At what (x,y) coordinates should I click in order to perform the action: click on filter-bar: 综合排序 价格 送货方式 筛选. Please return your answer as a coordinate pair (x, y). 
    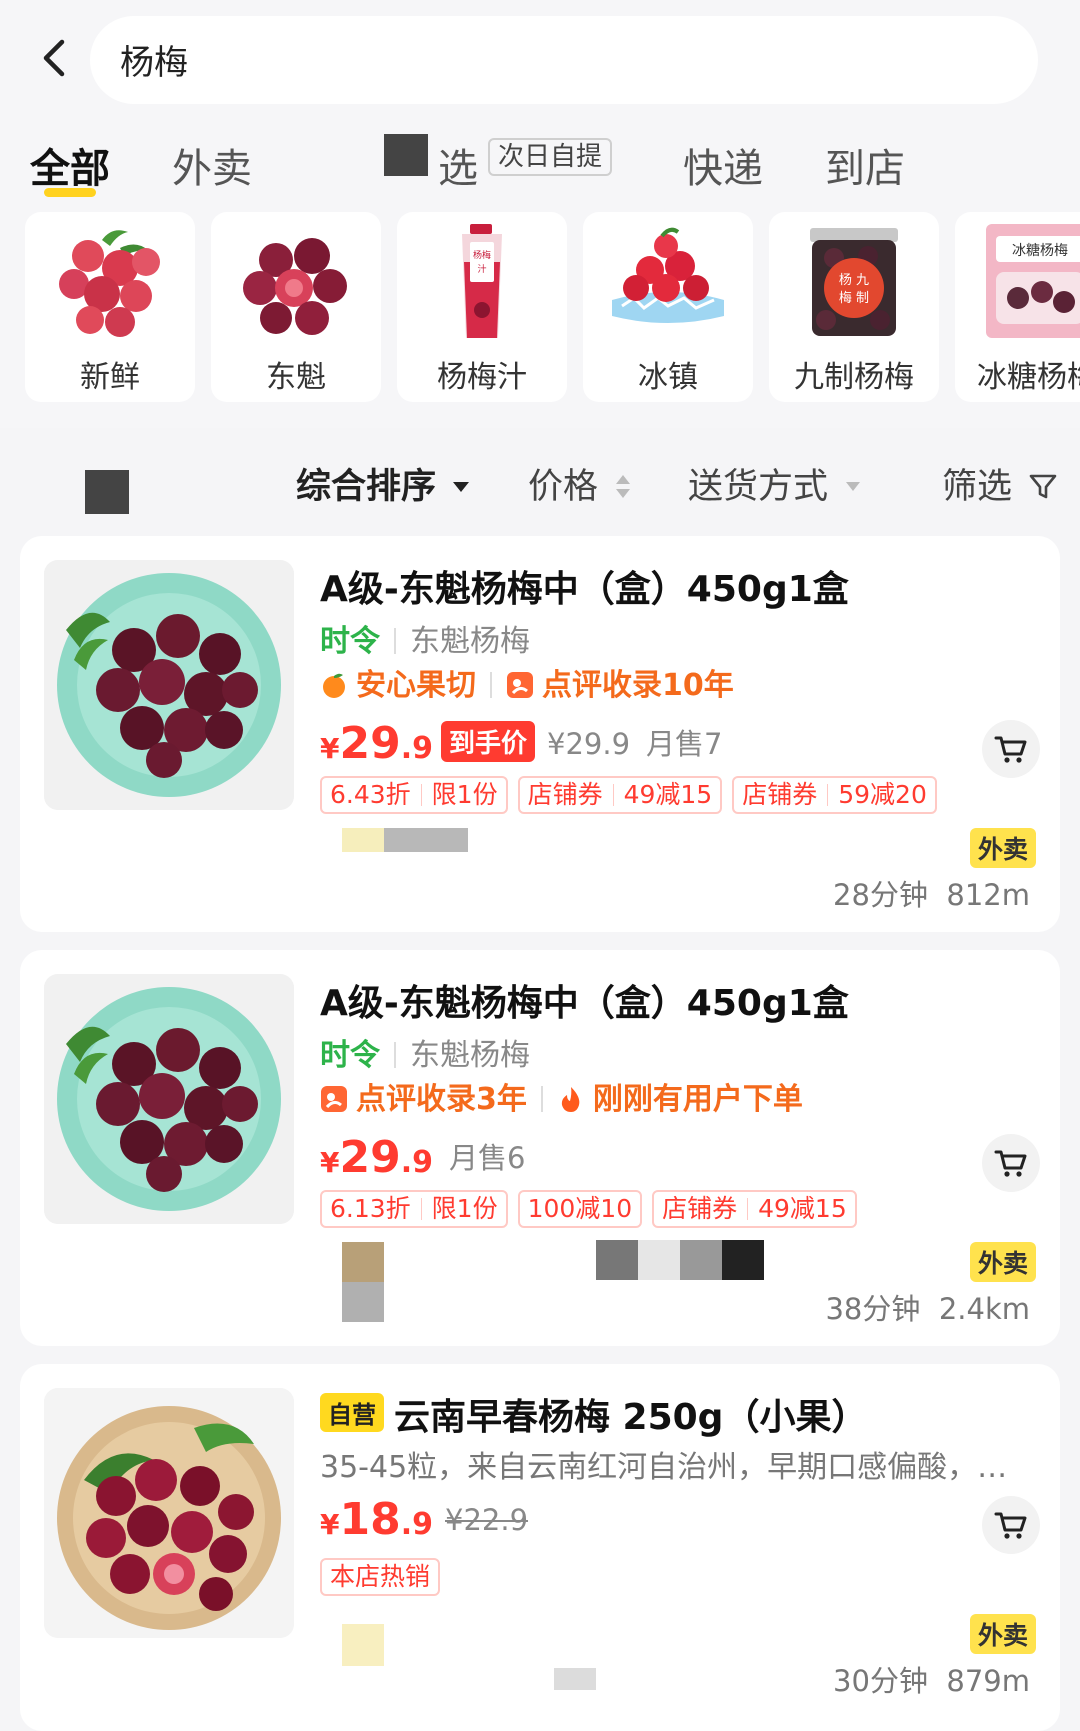
    Looking at the image, I should click on (540, 478).